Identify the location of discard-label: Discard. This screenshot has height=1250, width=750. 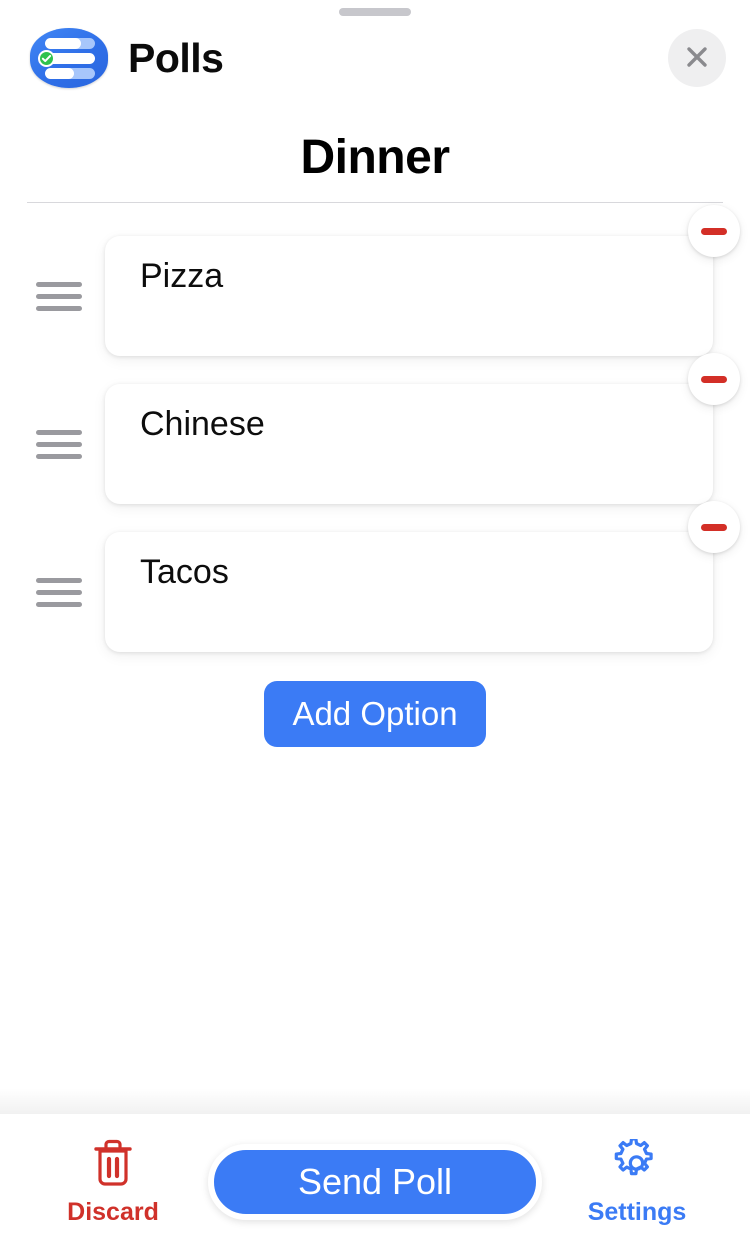
(113, 1212).